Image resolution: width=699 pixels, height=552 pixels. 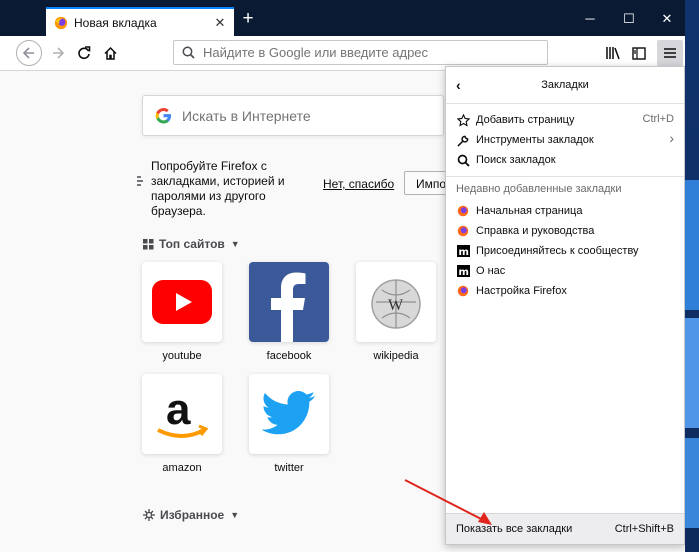 What do you see at coordinates (248, 19) in the screenshot?
I see `new-tab-button: +` at bounding box center [248, 19].